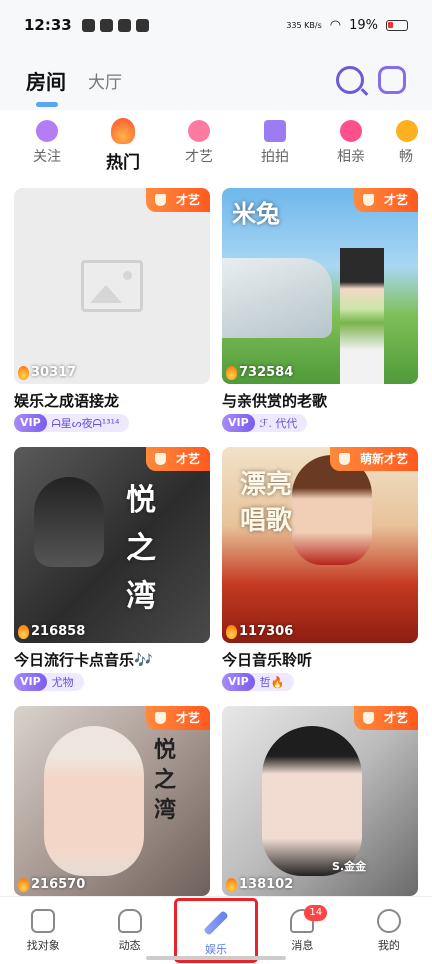 The width and height of the screenshot is (432, 964). Describe the element at coordinates (43, 921) in the screenshot. I see `jar-icon` at that location.